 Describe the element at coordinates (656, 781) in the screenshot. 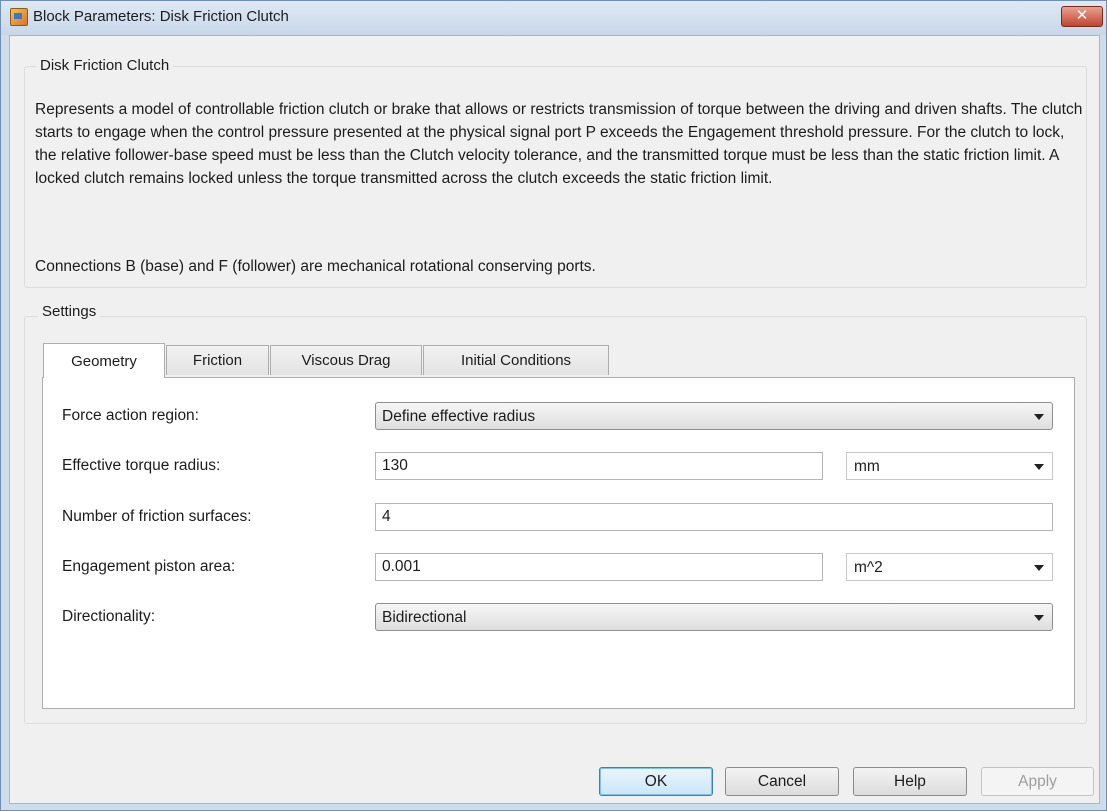

I see `ok-button: OK` at that location.